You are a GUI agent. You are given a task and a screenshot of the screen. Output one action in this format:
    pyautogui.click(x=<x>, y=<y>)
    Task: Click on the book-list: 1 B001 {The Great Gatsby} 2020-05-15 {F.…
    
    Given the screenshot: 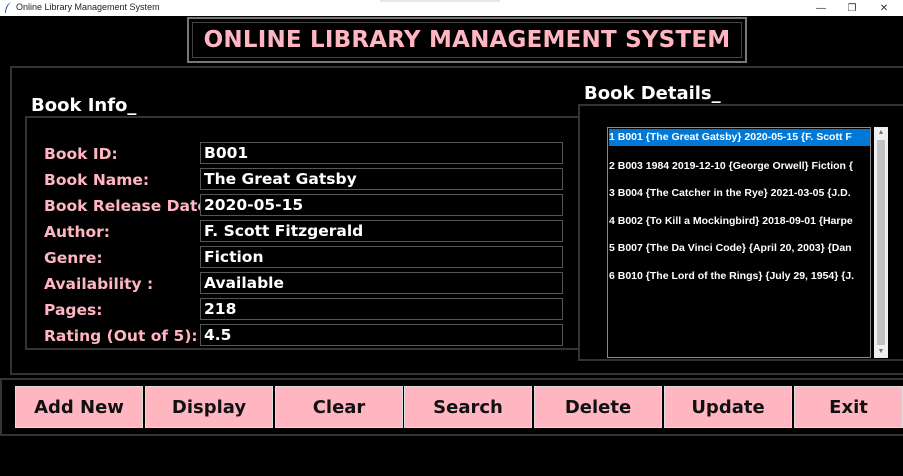 What is the action you would take?
    pyautogui.click(x=739, y=242)
    